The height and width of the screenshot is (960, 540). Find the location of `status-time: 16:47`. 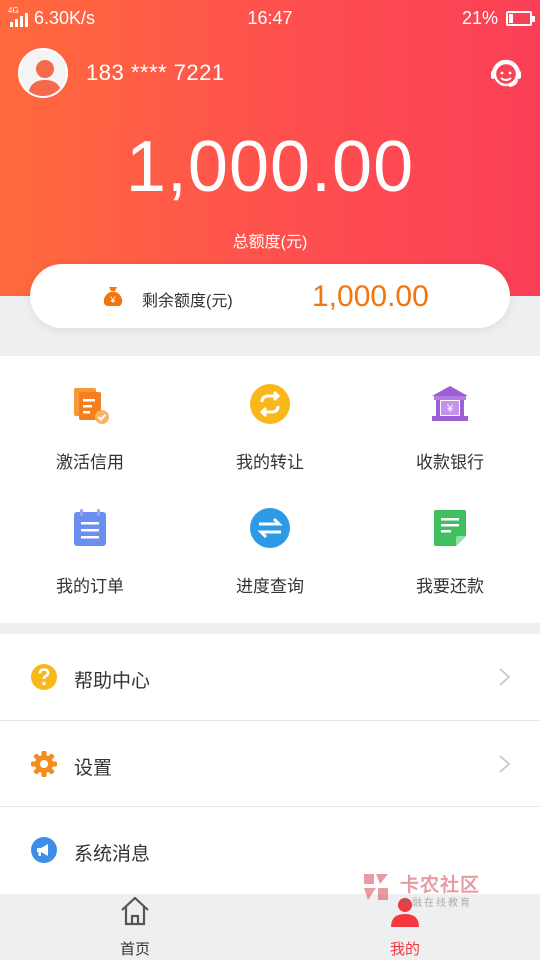

status-time: 16:47 is located at coordinates (270, 18).